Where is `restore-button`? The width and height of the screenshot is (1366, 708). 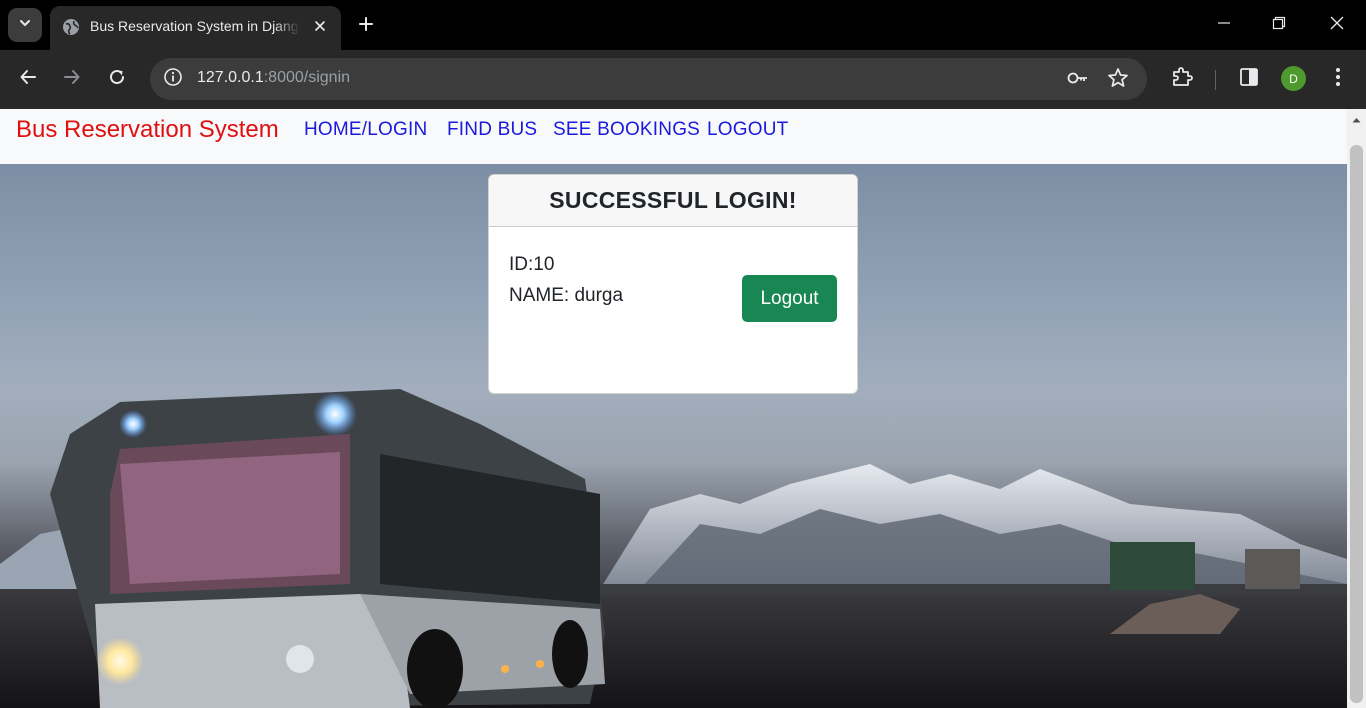 restore-button is located at coordinates (1279, 25).